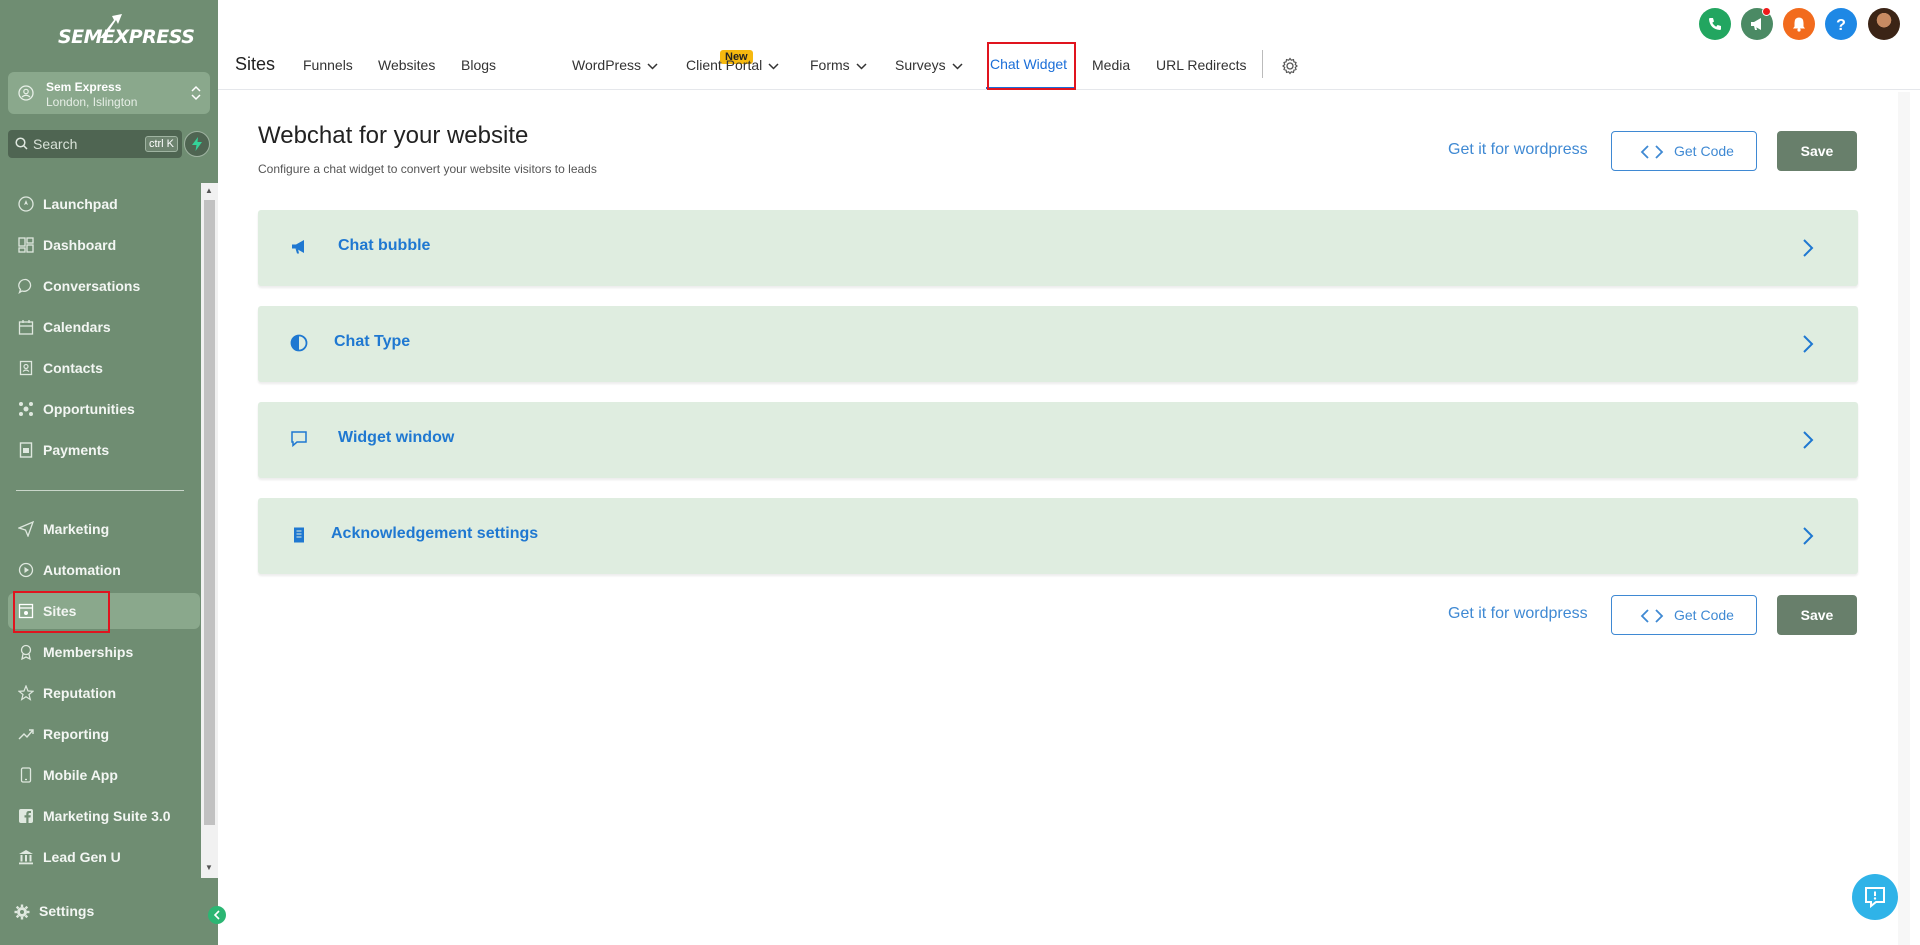 The image size is (1920, 945). What do you see at coordinates (209, 512) in the screenshot?
I see `sidebar-scrollbar-thumb` at bounding box center [209, 512].